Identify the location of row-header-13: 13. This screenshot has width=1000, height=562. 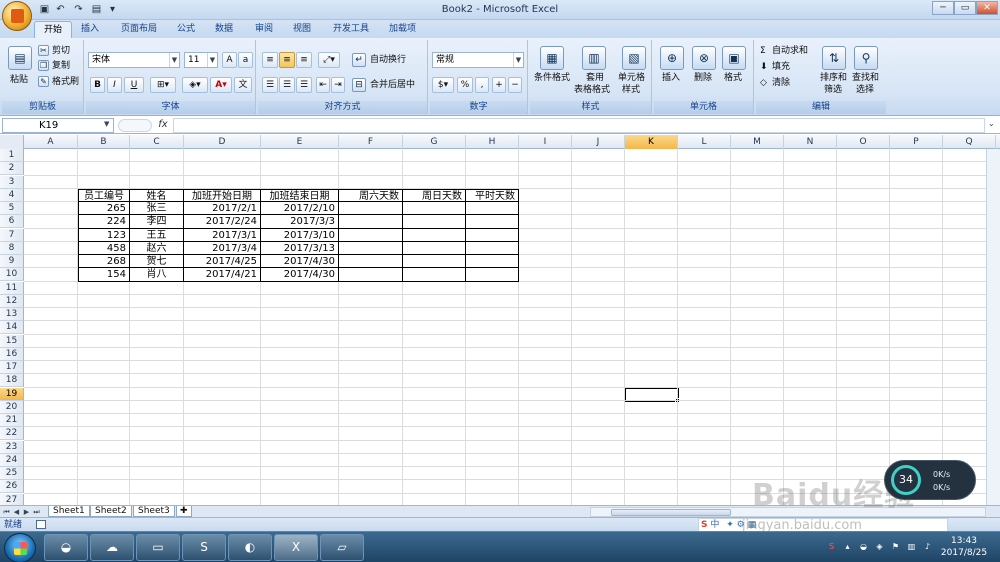
(12, 314).